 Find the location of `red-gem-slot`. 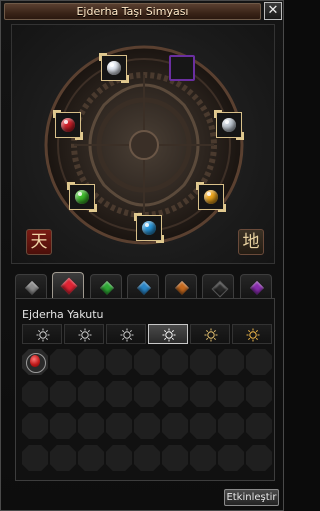

red-gem-slot is located at coordinates (68, 125).